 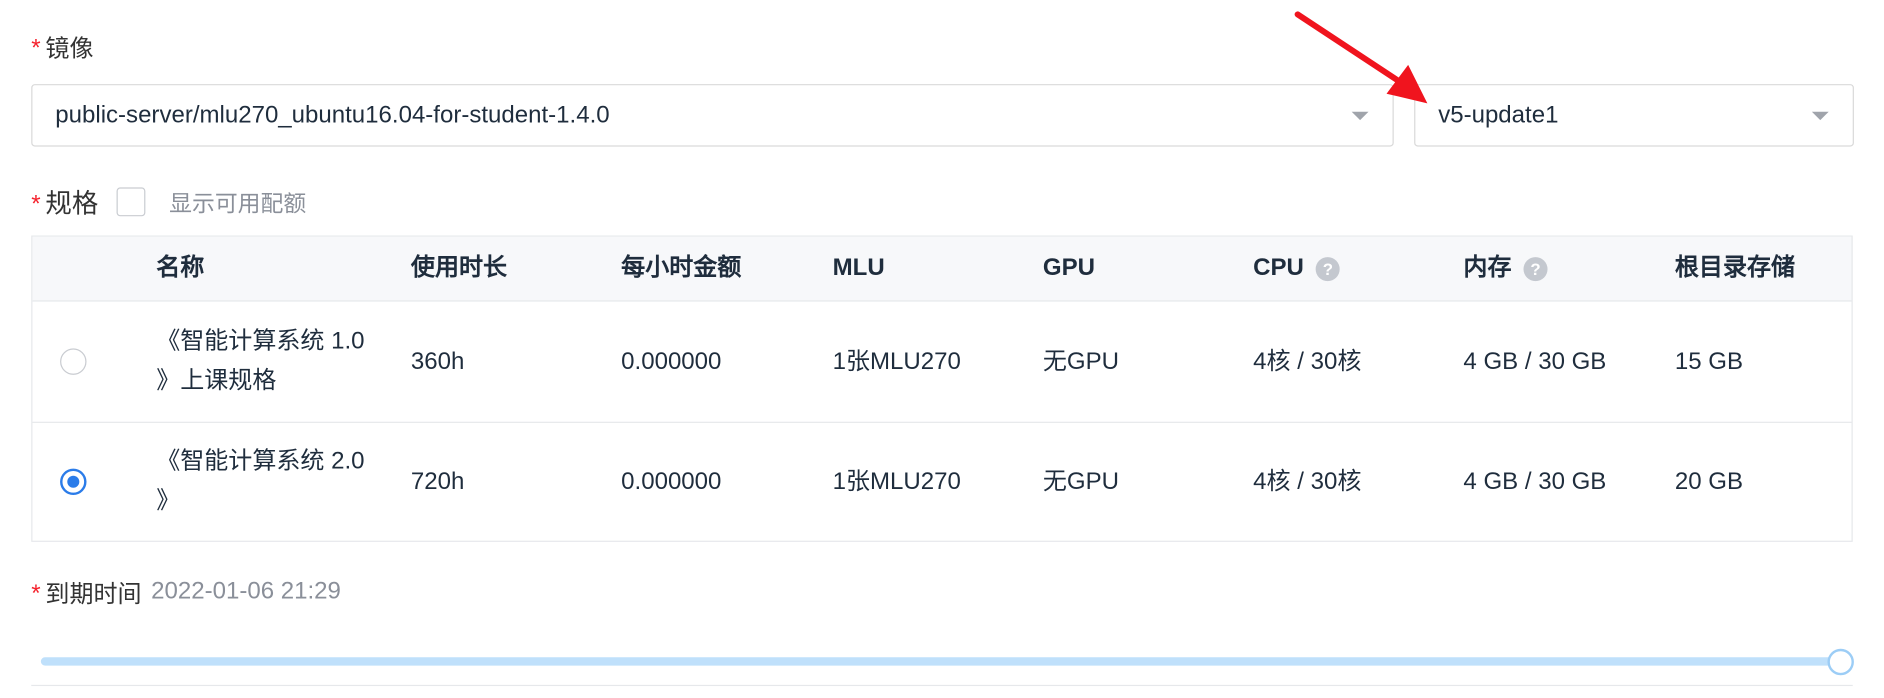 What do you see at coordinates (69, 49) in the screenshot?
I see `image-field-label: 镜像` at bounding box center [69, 49].